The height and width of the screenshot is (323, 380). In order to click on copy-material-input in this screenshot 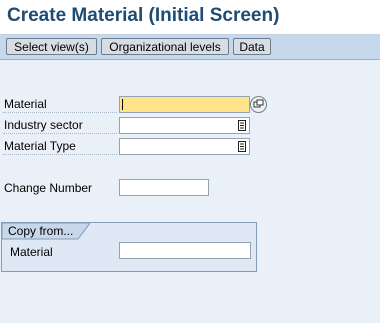, I will do `click(185, 250)`.